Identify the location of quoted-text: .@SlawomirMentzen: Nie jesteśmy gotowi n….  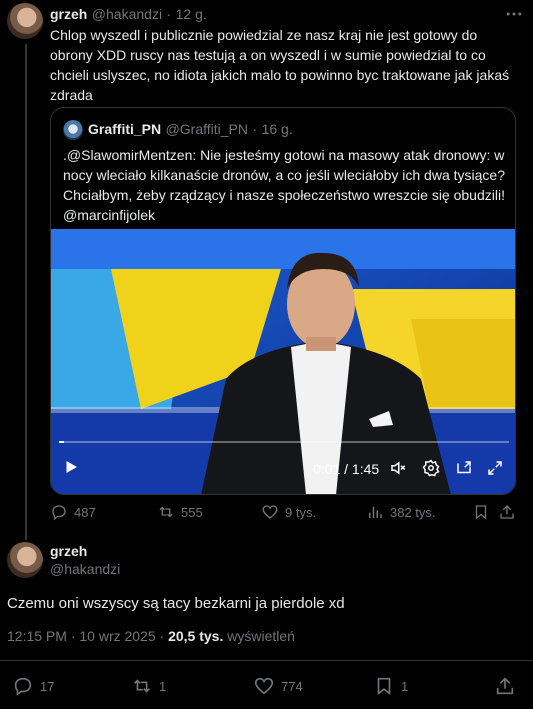
(284, 185).